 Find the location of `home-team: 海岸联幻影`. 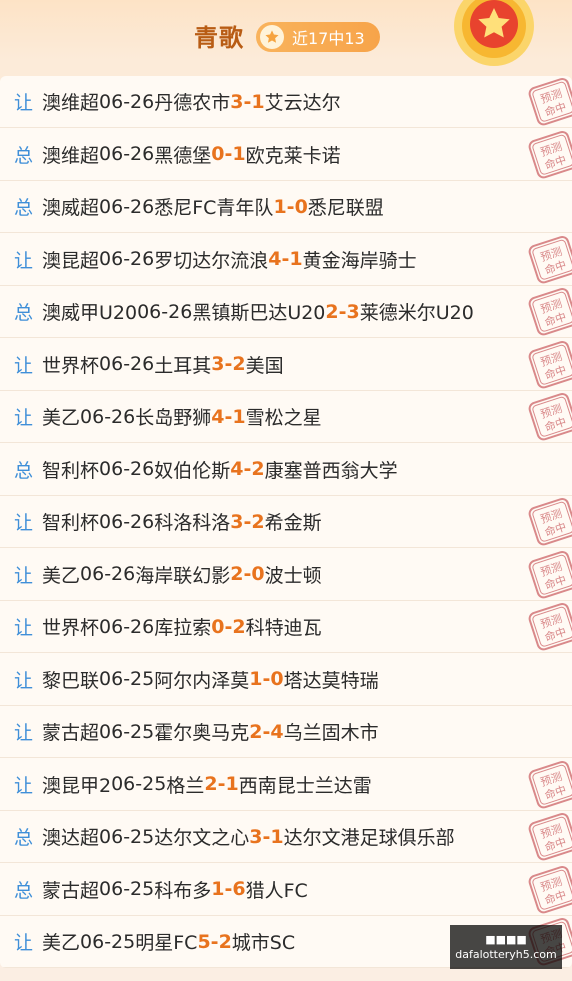

home-team: 海岸联幻影 is located at coordinates (183, 575).